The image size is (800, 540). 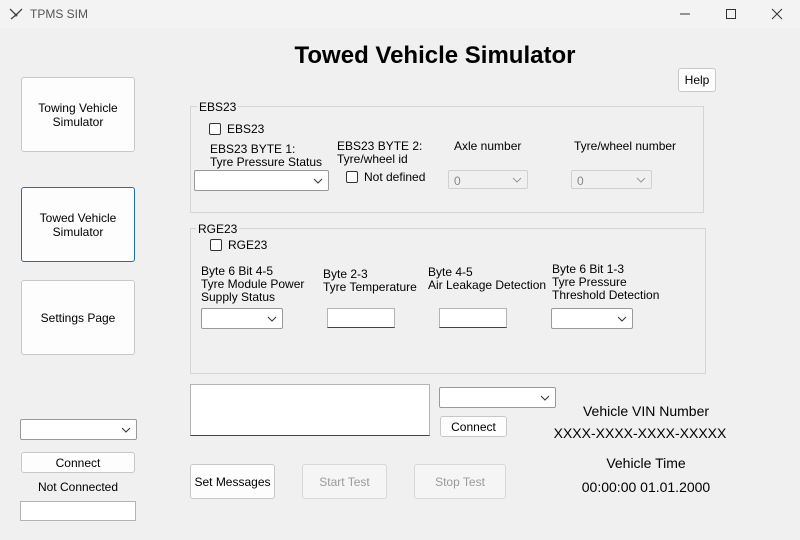 I want to click on rge23-checkbox-label: RGE23, so click(x=248, y=245).